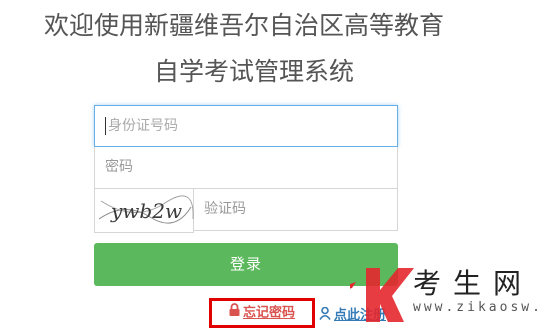 This screenshot has width=544, height=333. I want to click on forgot-password-link: 忘记密码, so click(262, 313).